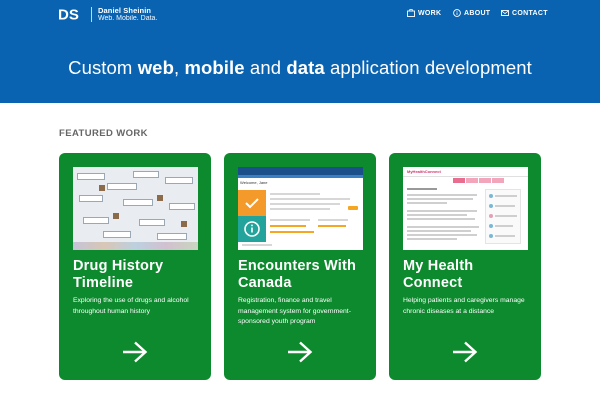 Image resolution: width=600 pixels, height=400 pixels. What do you see at coordinates (505, 13) in the screenshot?
I see `envelope-icon` at bounding box center [505, 13].